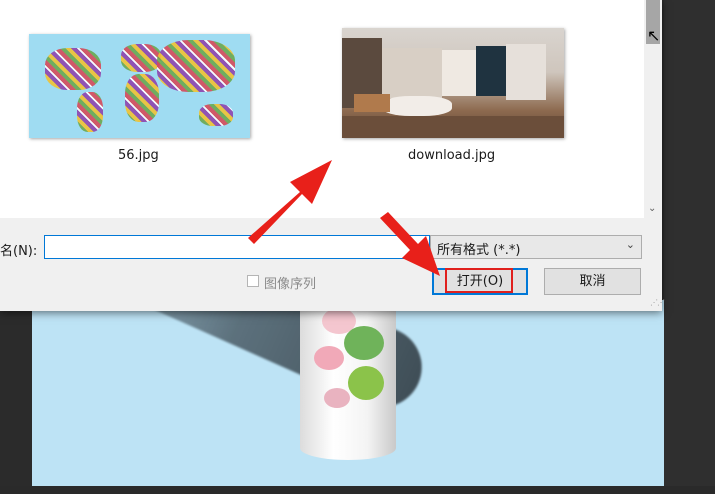 The width and height of the screenshot is (715, 494). What do you see at coordinates (344, 218) in the screenshot?
I see `annotation-overlay` at bounding box center [344, 218].